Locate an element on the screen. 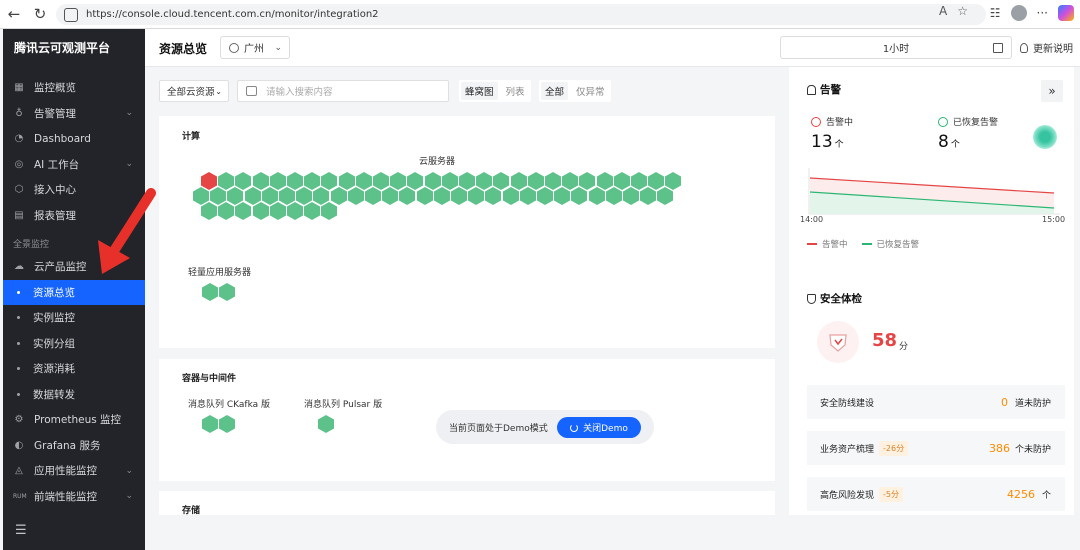 The image size is (1080, 550). security-score: 58 is located at coordinates (885, 340).